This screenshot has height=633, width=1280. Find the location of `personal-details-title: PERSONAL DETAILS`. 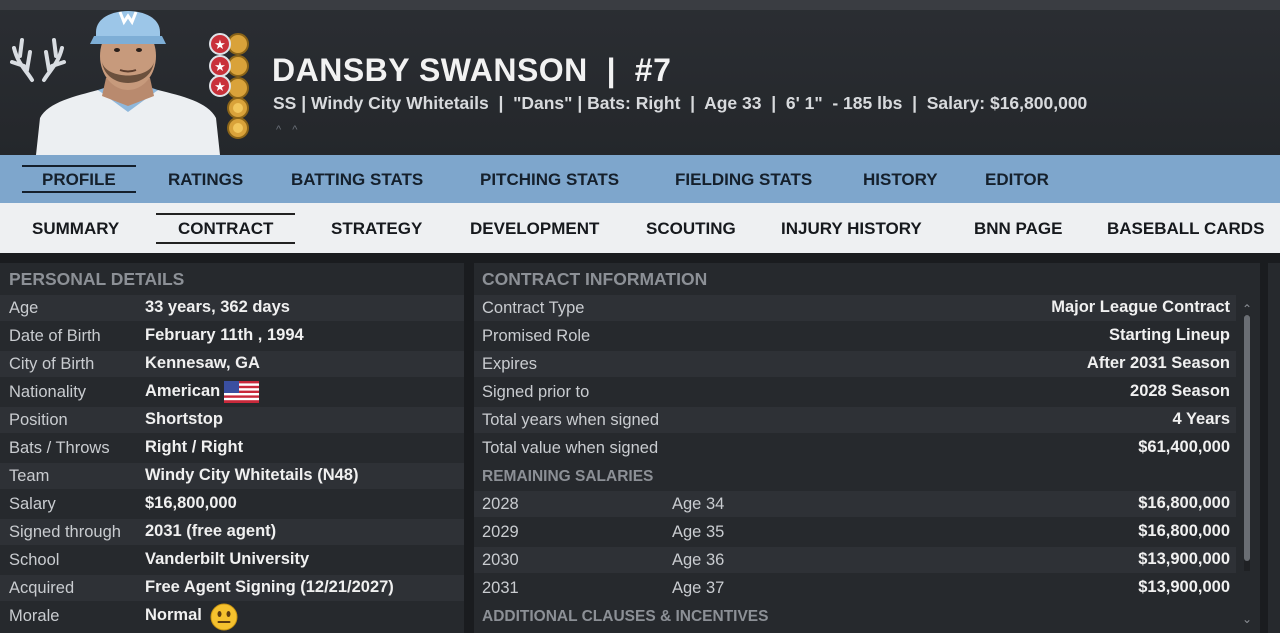

personal-details-title: PERSONAL DETAILS is located at coordinates (97, 279).